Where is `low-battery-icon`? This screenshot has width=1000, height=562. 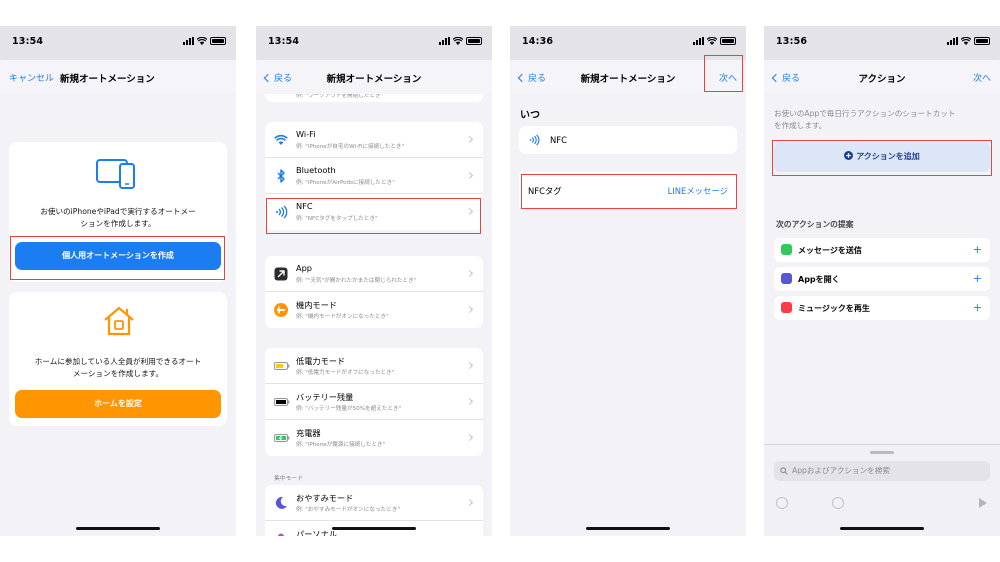 low-battery-icon is located at coordinates (282, 366).